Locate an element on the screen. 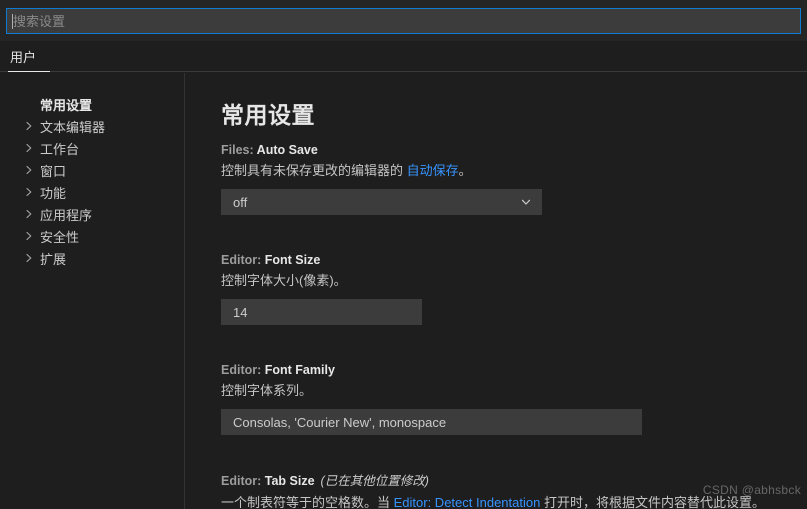 This screenshot has width=807, height=509. setting-key: Font Size is located at coordinates (292, 260).